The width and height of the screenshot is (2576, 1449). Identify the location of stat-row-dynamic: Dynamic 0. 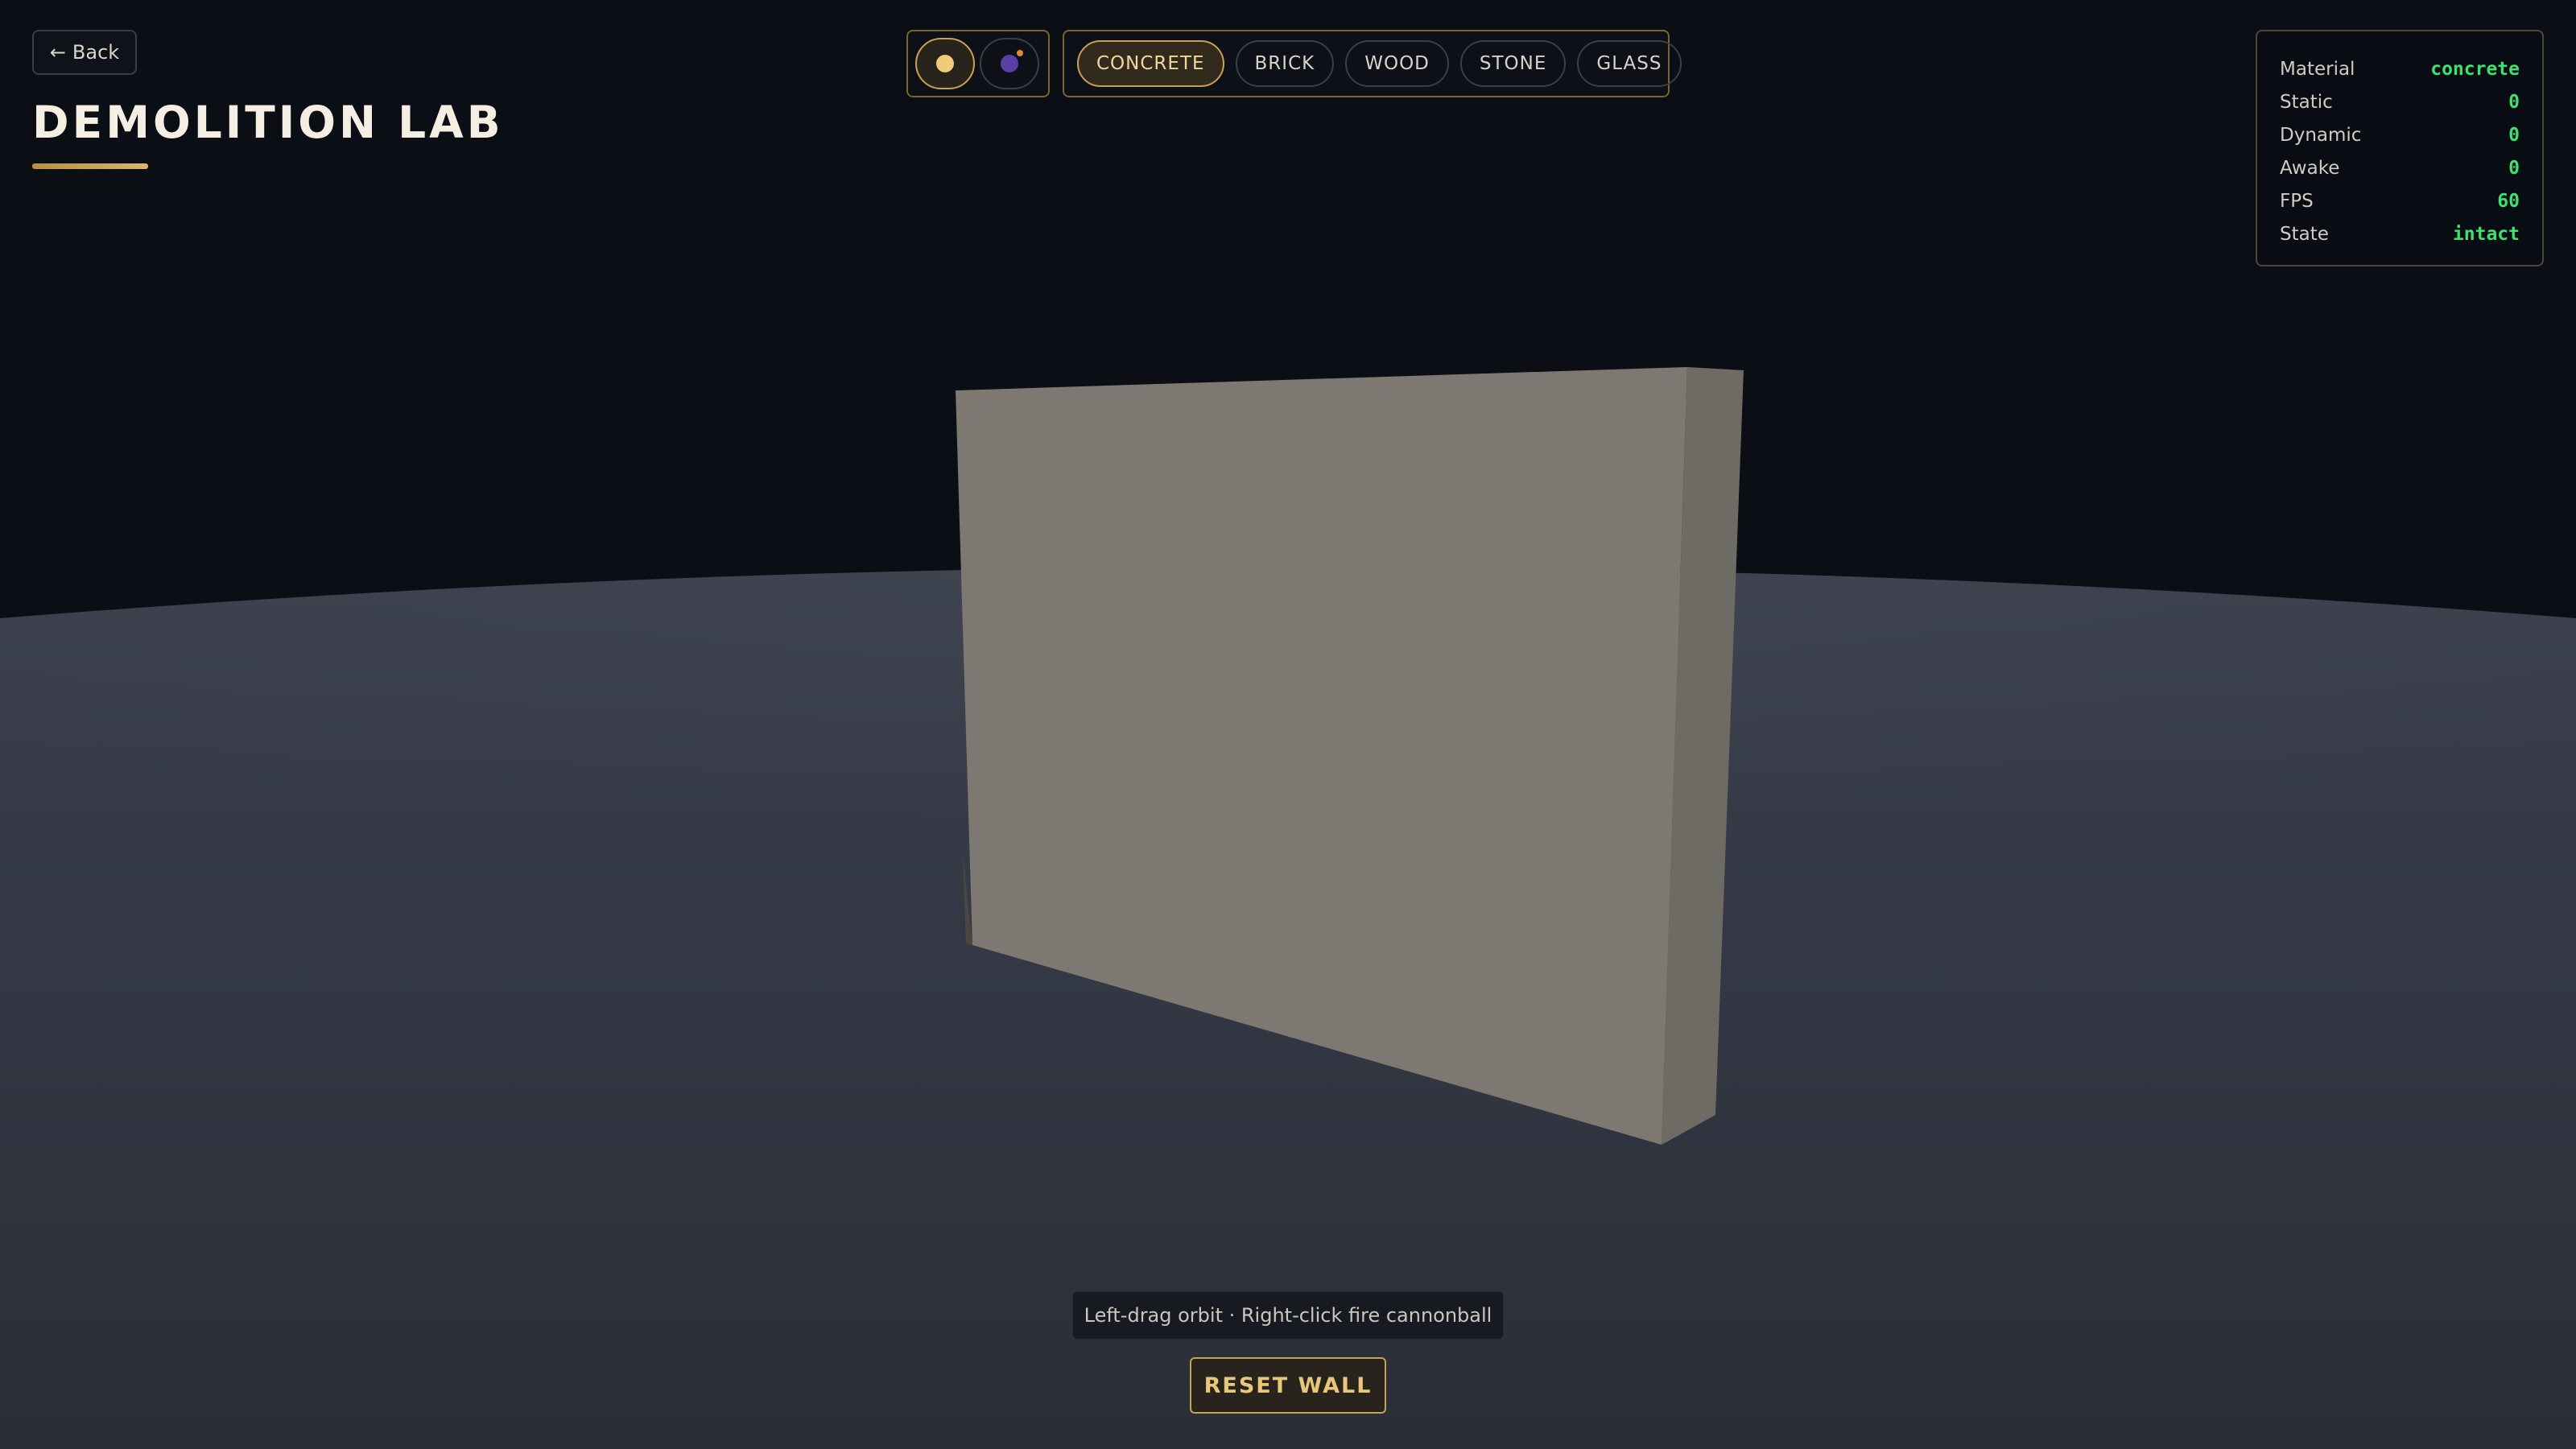
(2400, 134).